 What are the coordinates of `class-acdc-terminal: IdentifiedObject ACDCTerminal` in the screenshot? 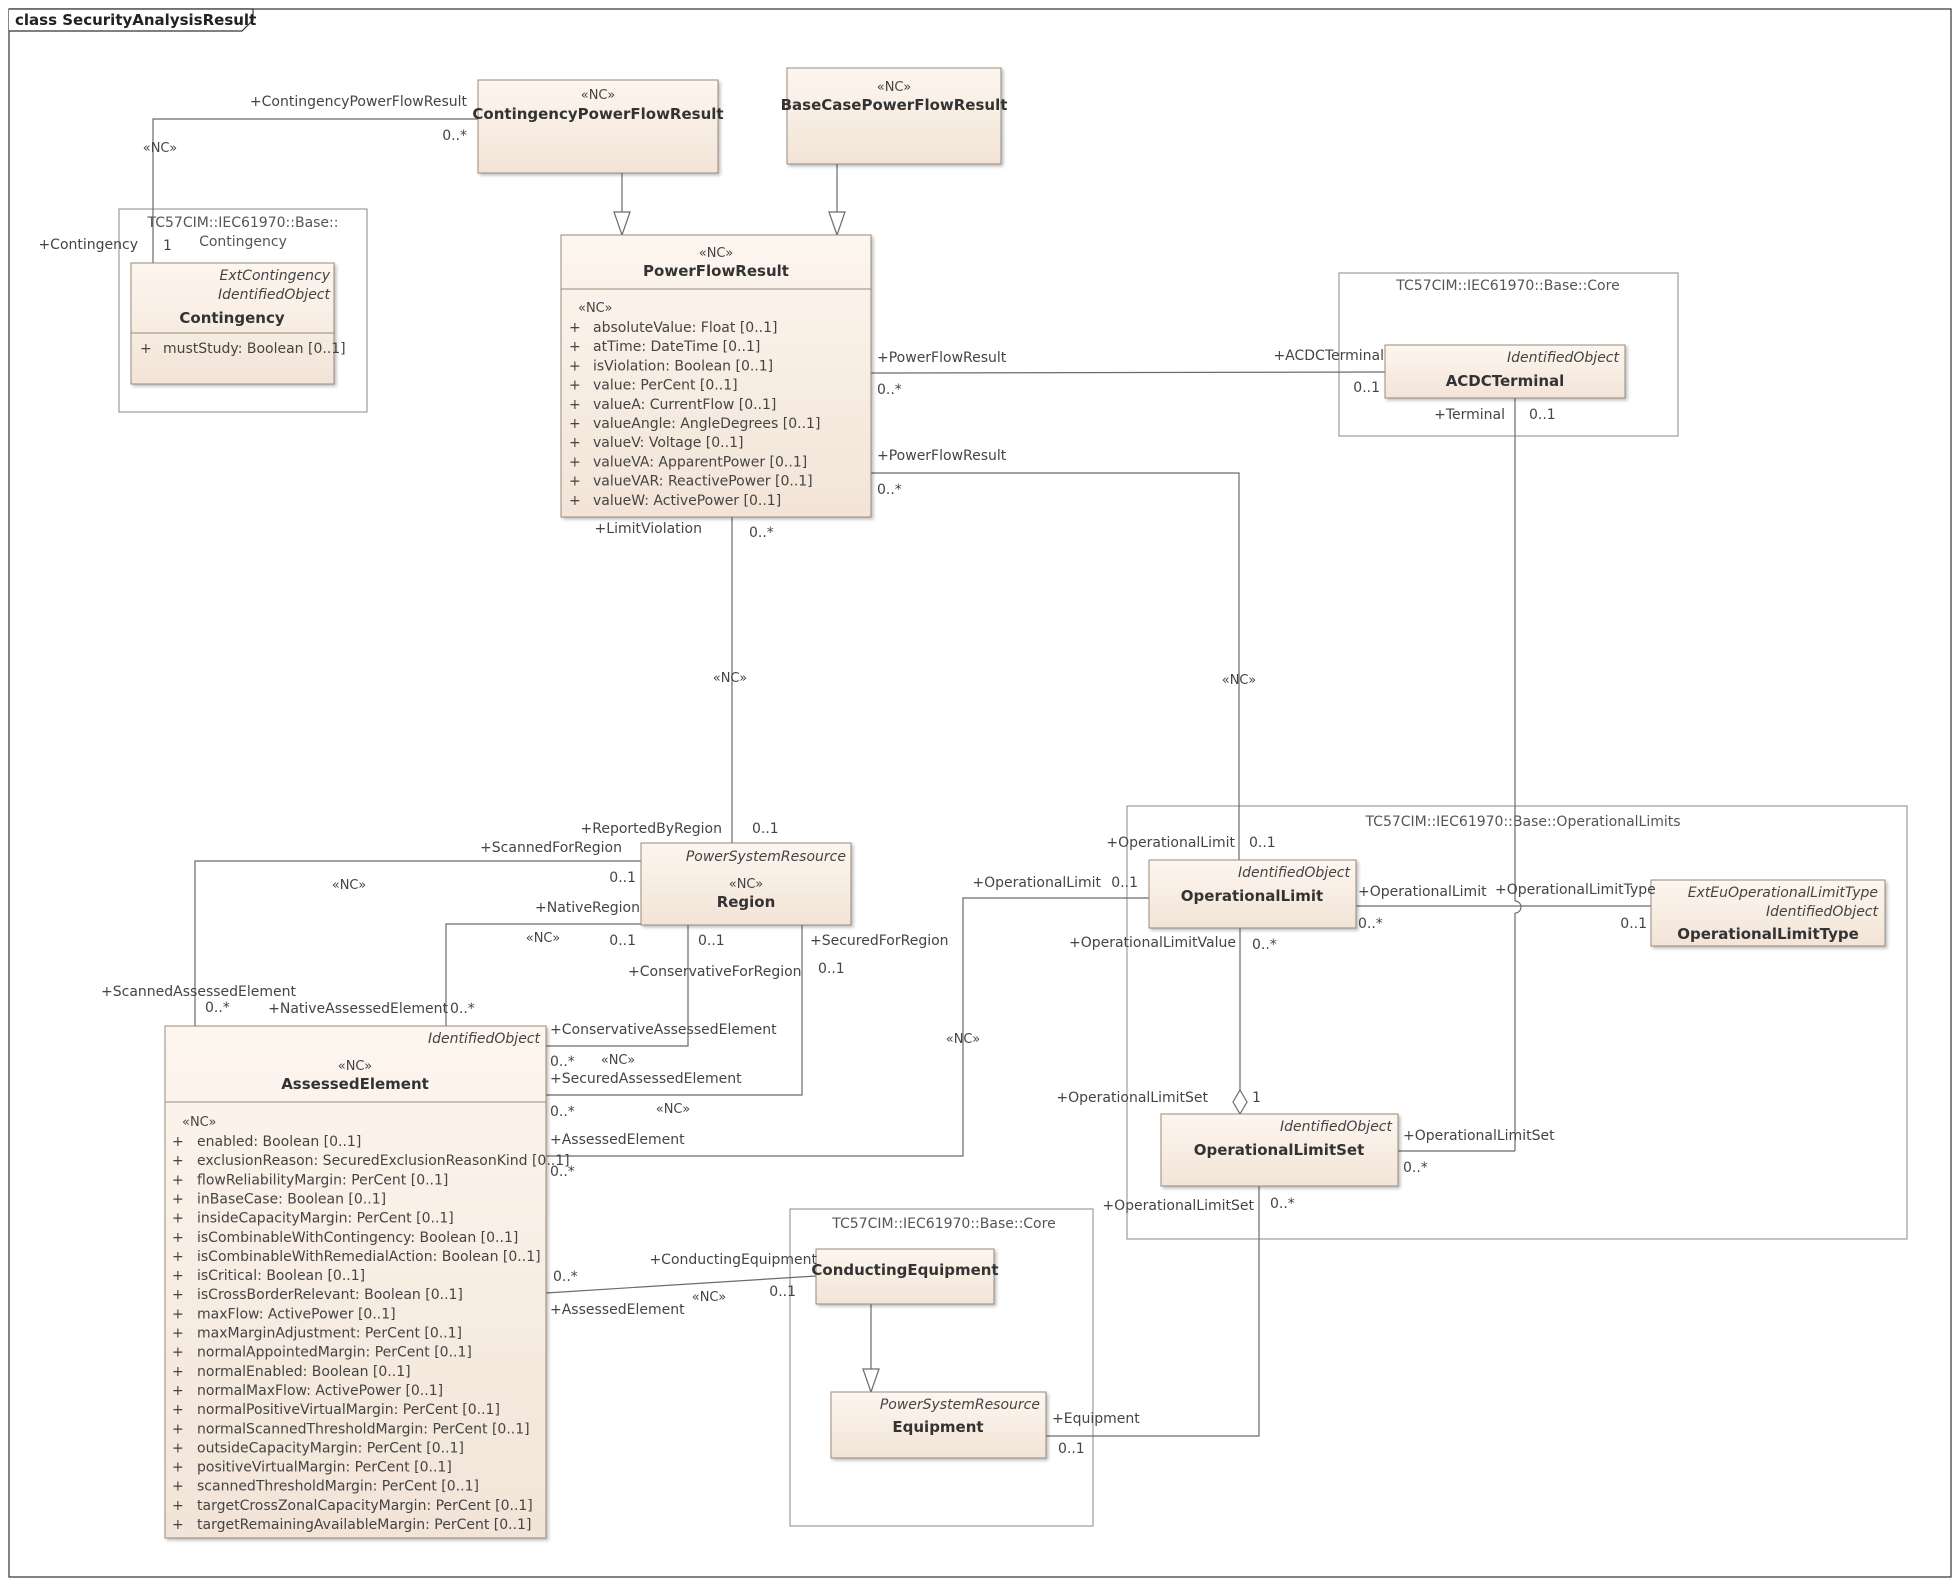 It's located at (1505, 371).